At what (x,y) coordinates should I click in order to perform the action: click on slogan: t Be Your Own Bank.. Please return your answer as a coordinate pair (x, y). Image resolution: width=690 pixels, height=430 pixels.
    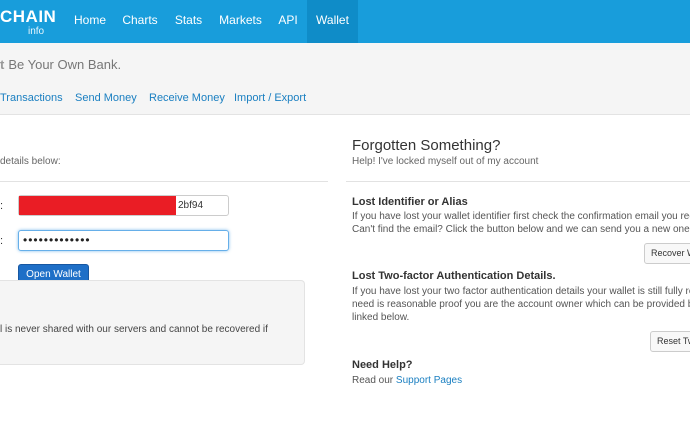
    Looking at the image, I should click on (60, 64).